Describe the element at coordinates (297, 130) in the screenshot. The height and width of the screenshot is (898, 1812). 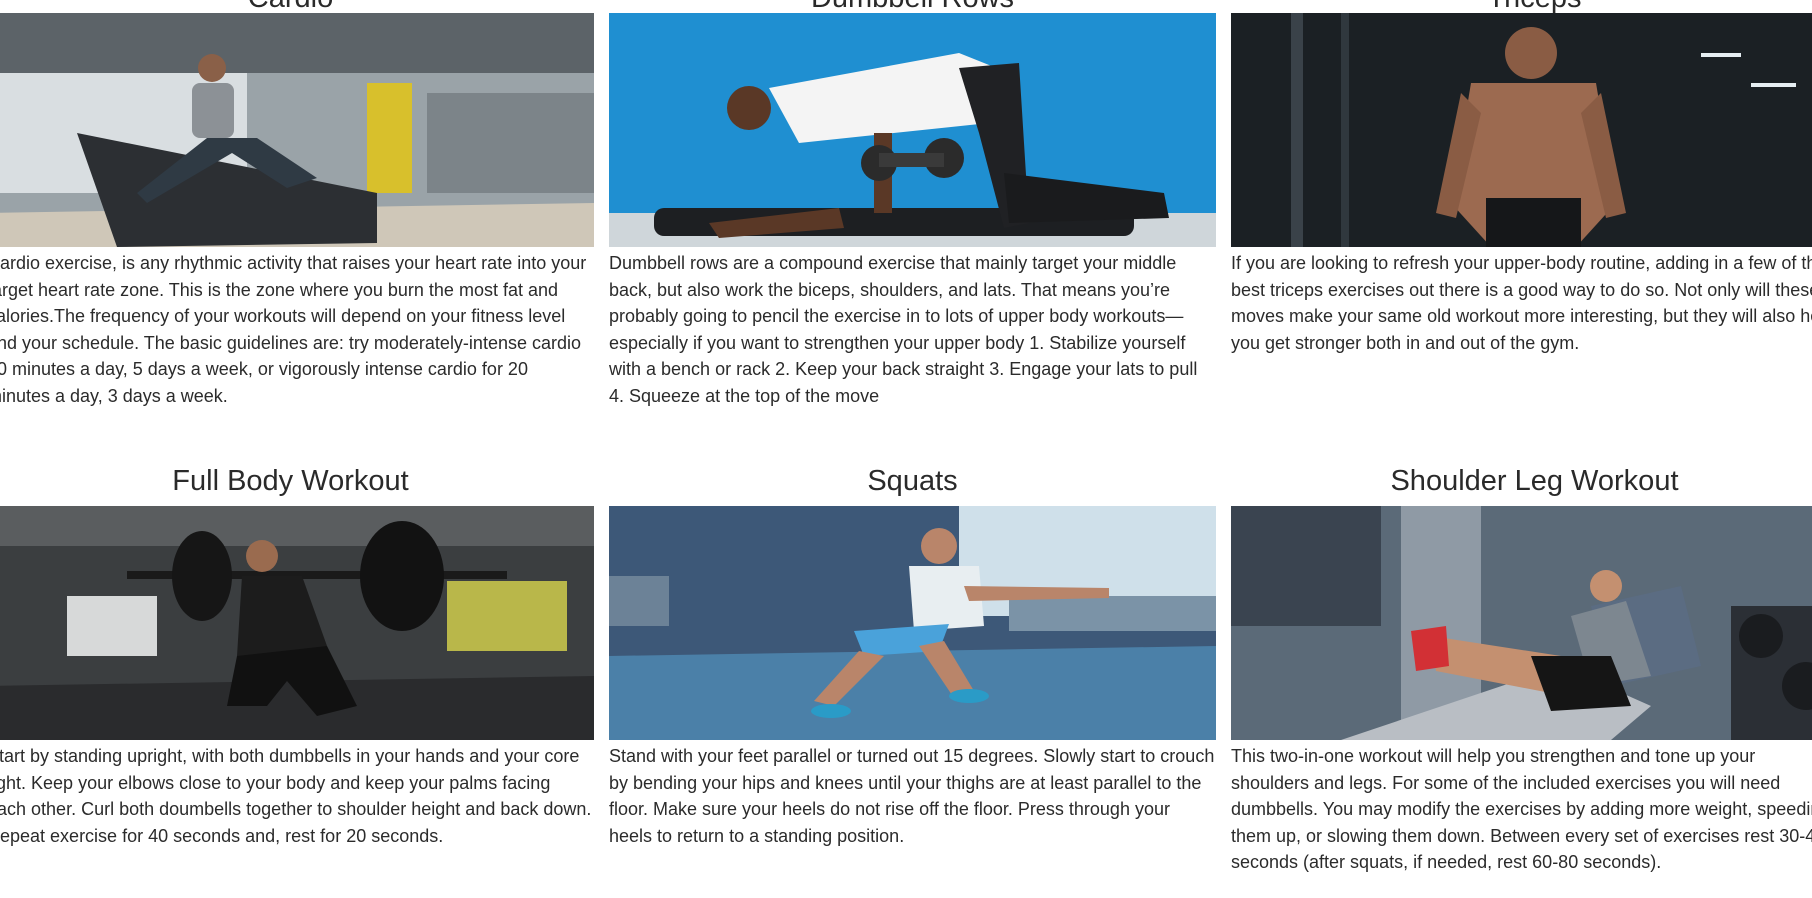
I see `cardio-image` at that location.